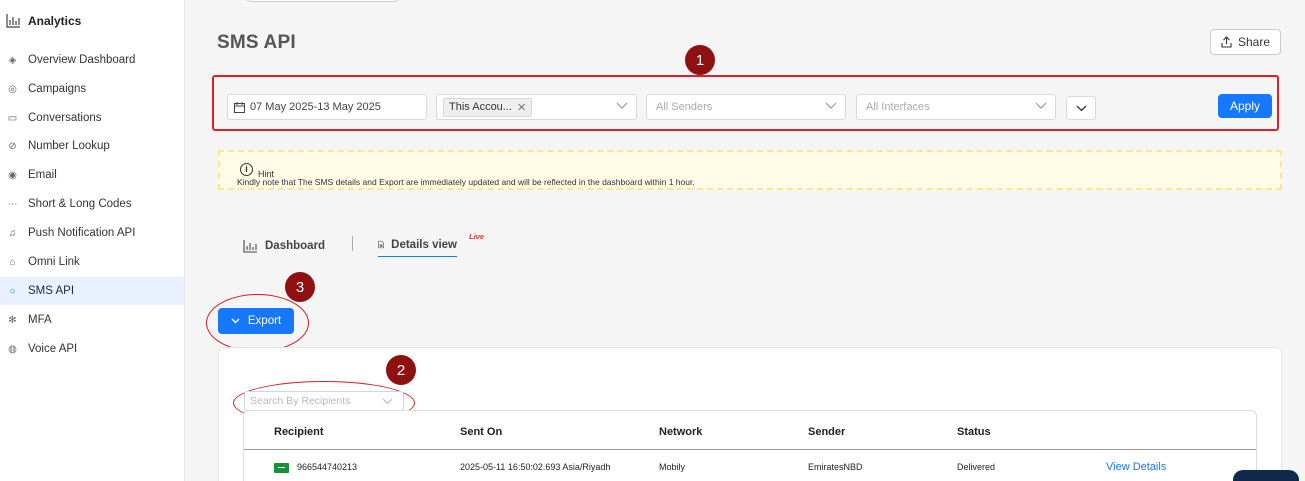 The height and width of the screenshot is (481, 1305). I want to click on campaign-icon: ◎, so click(12, 89).